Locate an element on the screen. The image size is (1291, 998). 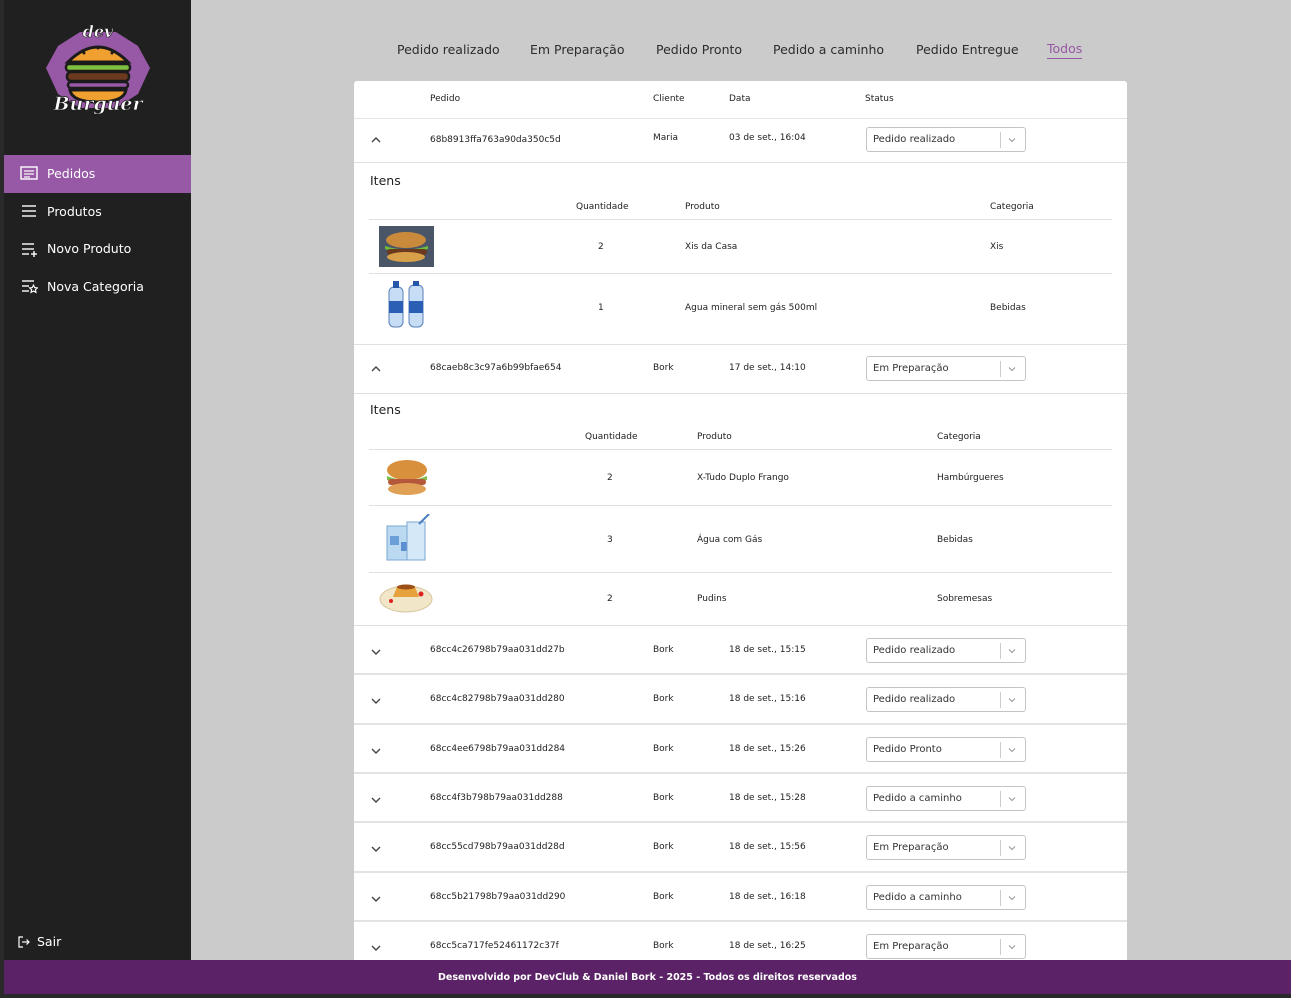
table-header: Pedido Cliente Data Status is located at coordinates (740, 100).